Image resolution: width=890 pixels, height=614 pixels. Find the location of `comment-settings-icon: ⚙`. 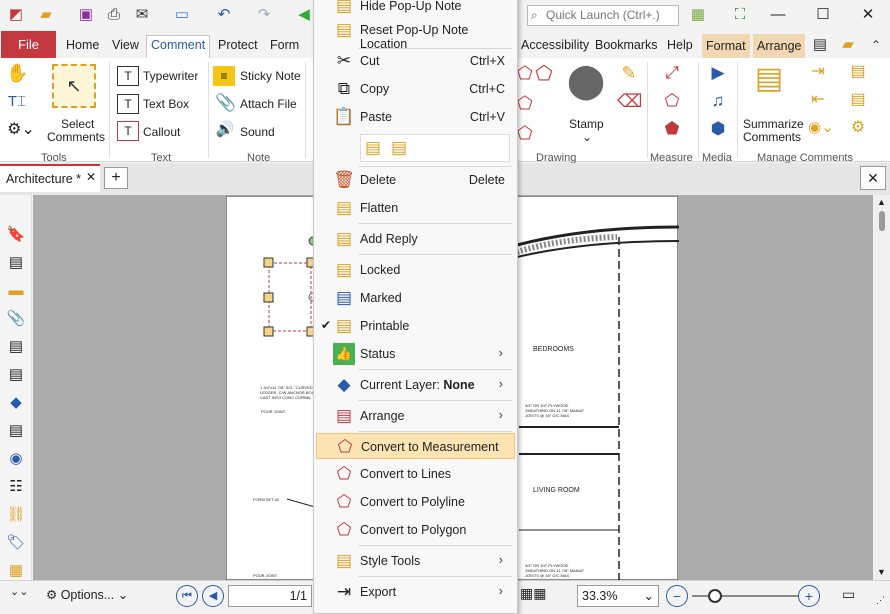

comment-settings-icon: ⚙ is located at coordinates (858, 128).